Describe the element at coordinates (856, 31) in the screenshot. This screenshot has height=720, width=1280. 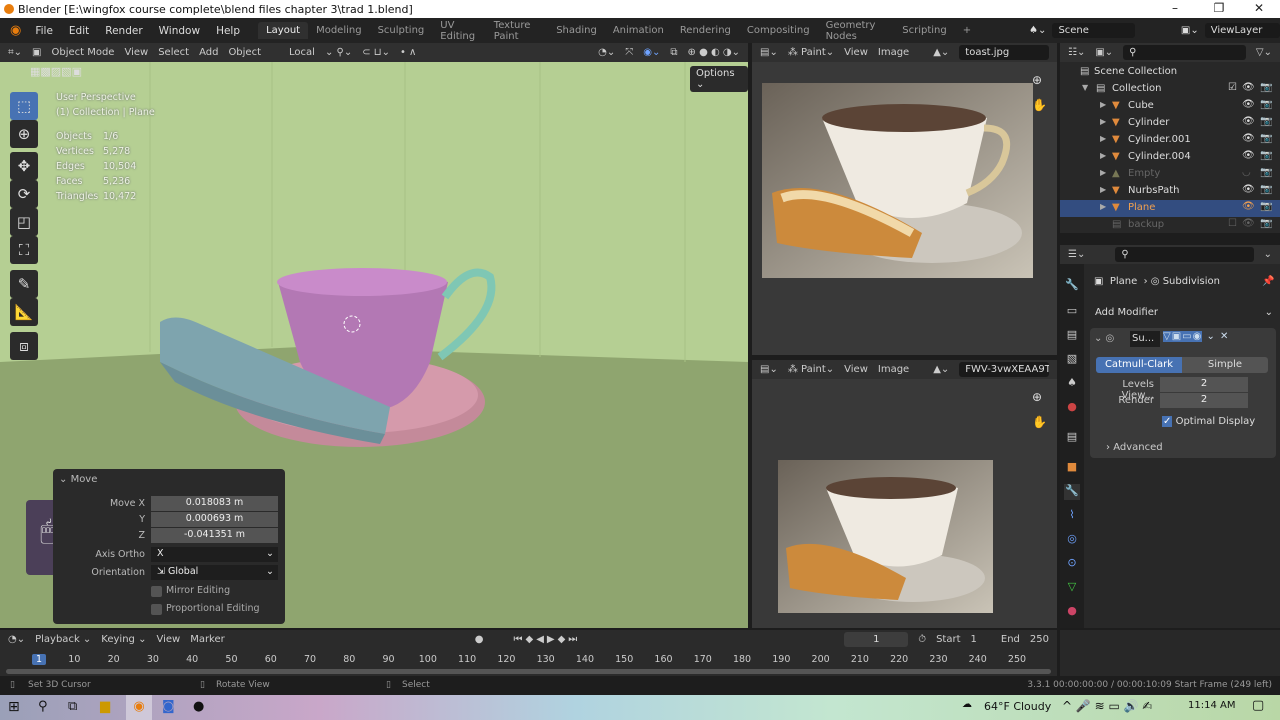
I see `tab-geometry-nodes: Geometry Nodes` at that location.